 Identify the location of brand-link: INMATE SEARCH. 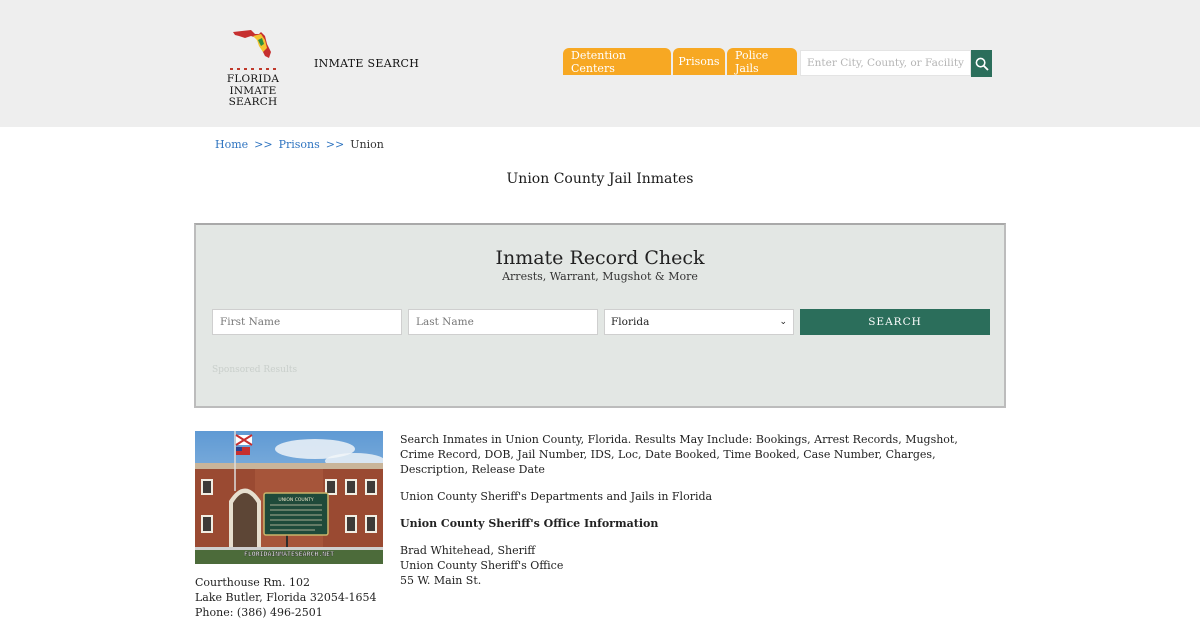
(366, 63).